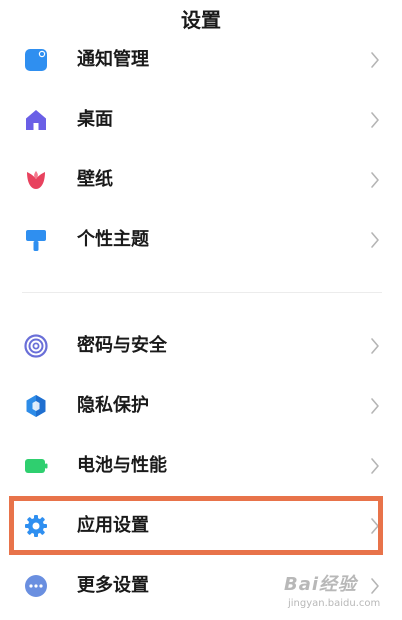  What do you see at coordinates (201, 466) in the screenshot?
I see `settings-item-battery-performance: 电池与性能` at bounding box center [201, 466].